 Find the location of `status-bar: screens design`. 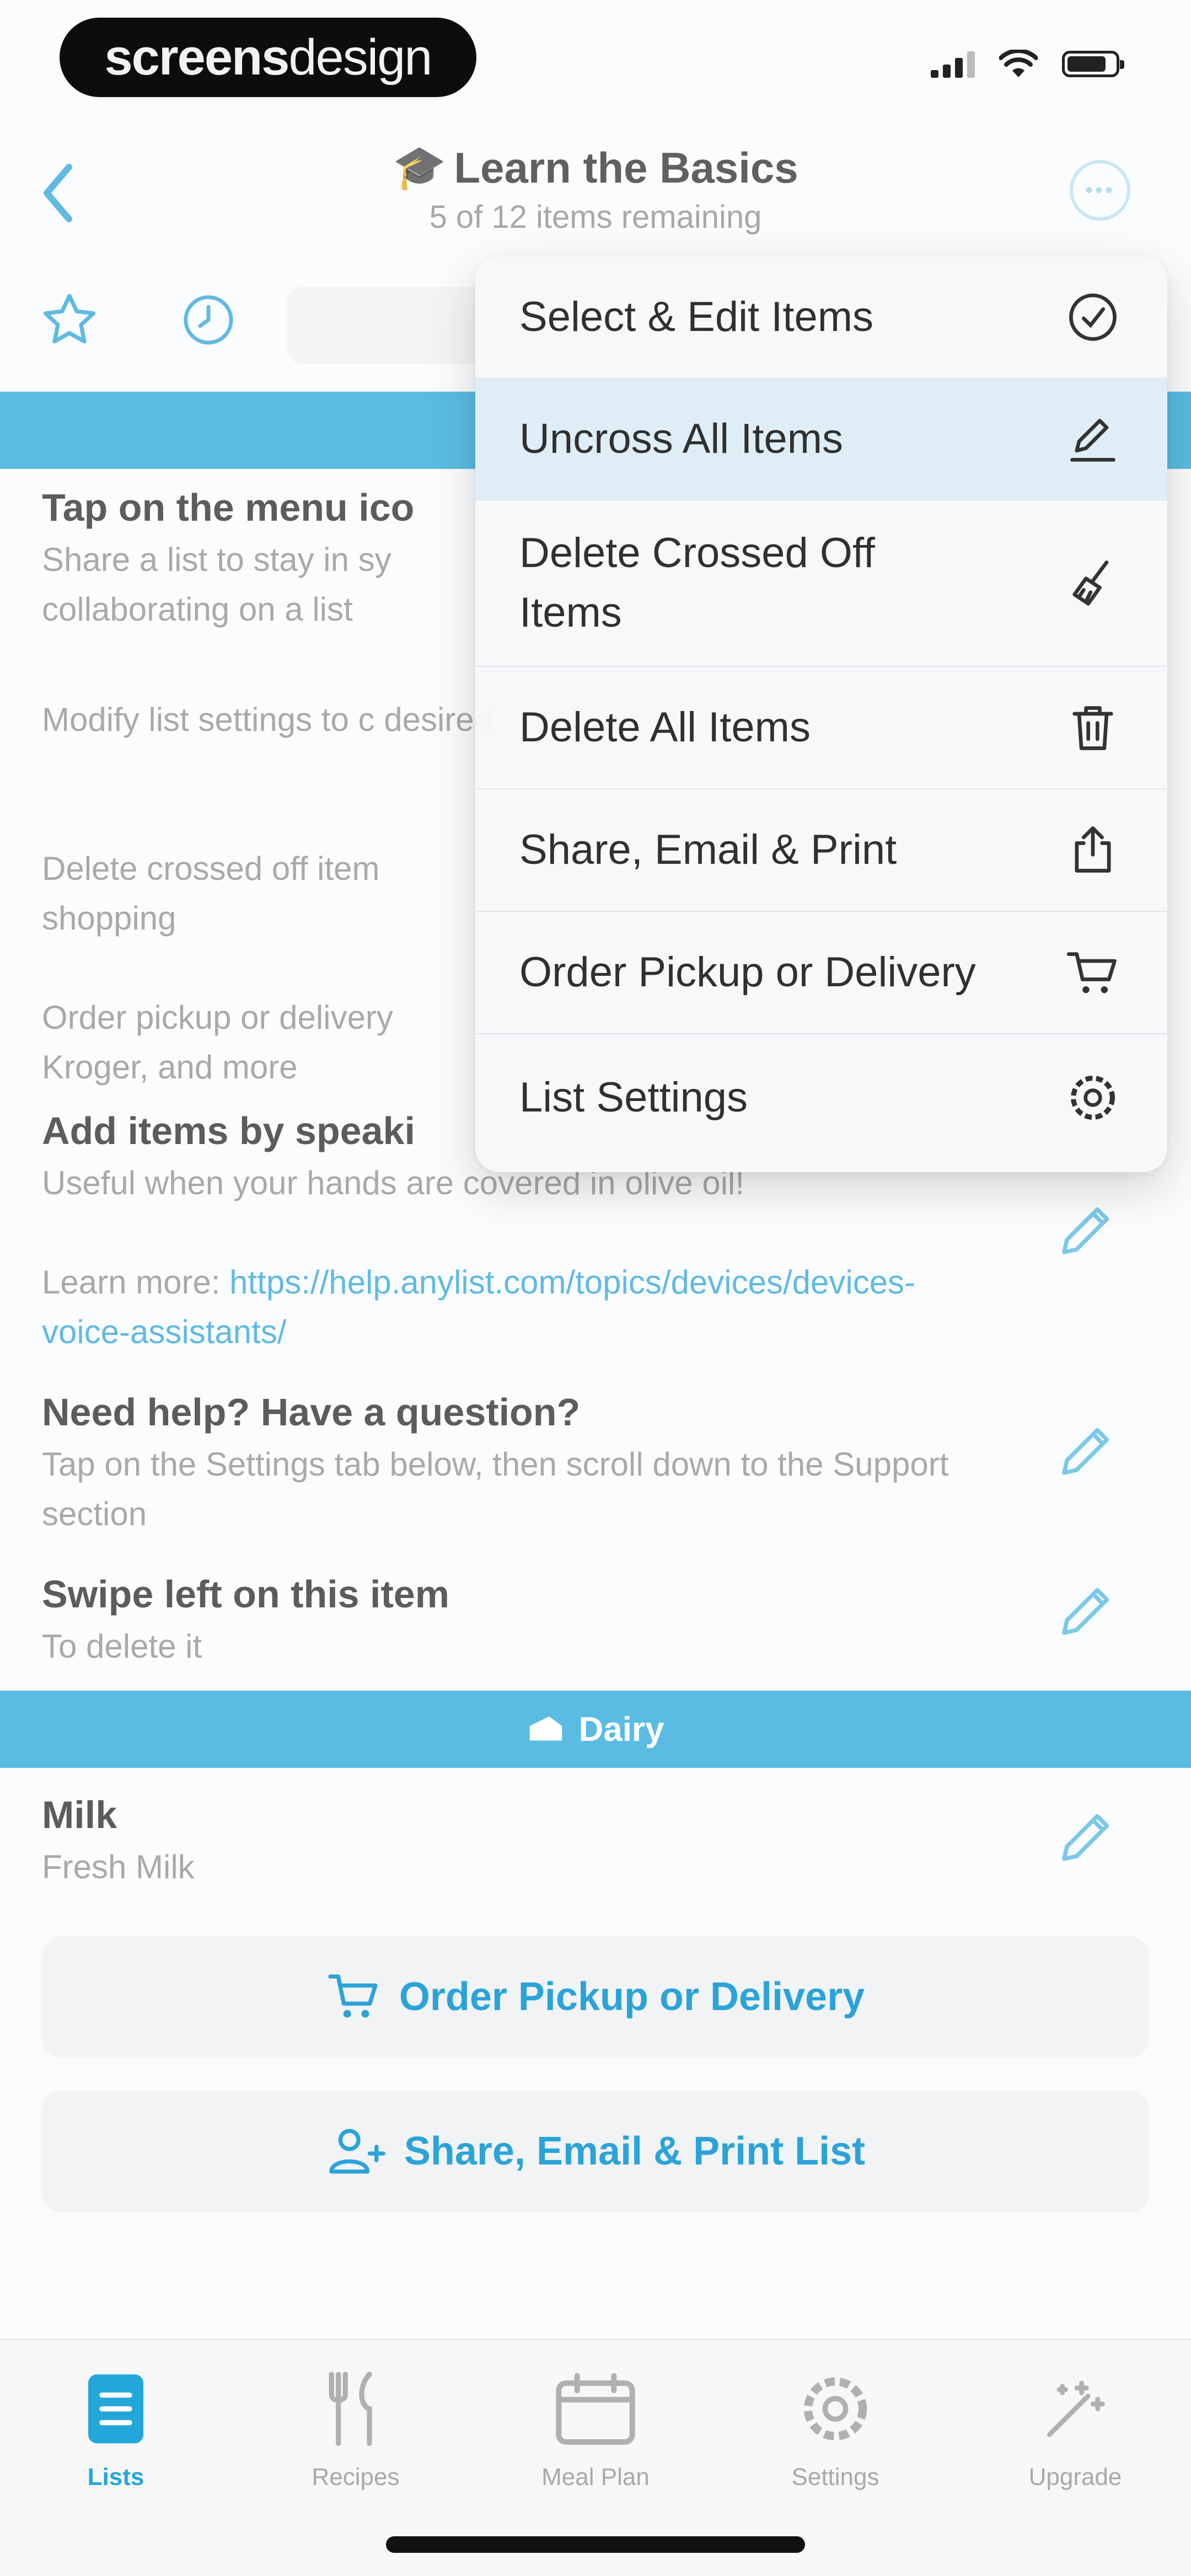

status-bar: screens design is located at coordinates (595, 63).